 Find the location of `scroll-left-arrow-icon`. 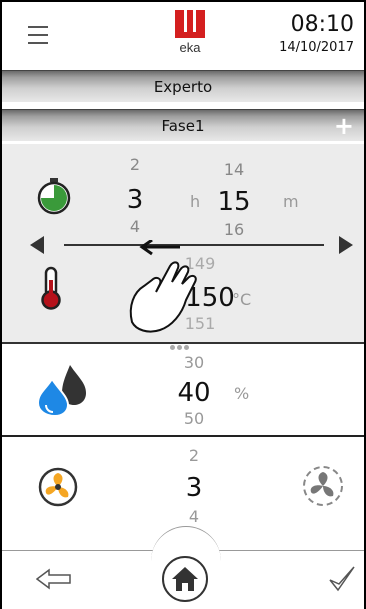

scroll-left-arrow-icon is located at coordinates (37, 245).